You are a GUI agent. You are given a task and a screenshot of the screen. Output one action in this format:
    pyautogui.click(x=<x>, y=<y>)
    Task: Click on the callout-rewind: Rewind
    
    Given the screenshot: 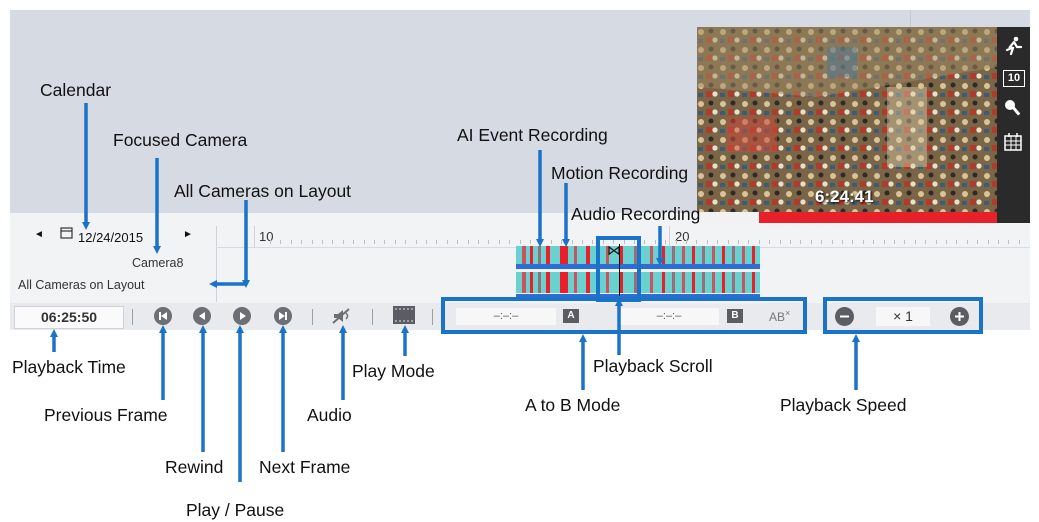 What is the action you would take?
    pyautogui.click(x=194, y=467)
    